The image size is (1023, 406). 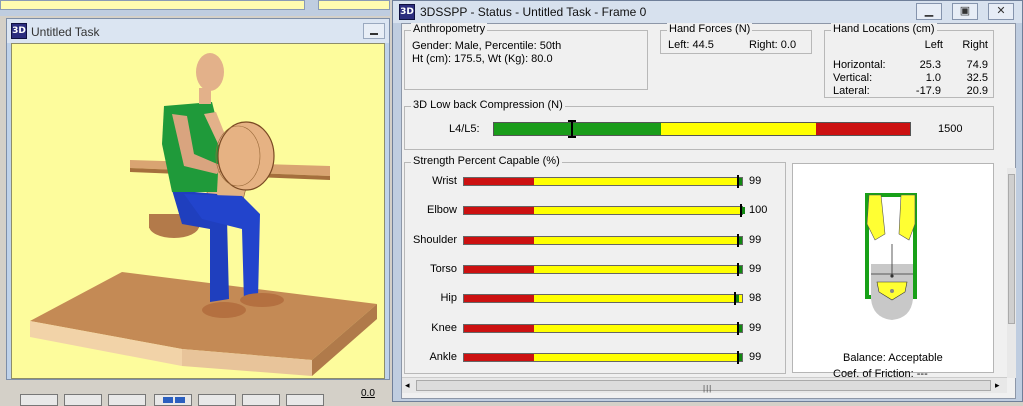 What do you see at coordinates (443, 268) in the screenshot?
I see `strength-row-label: Torso` at bounding box center [443, 268].